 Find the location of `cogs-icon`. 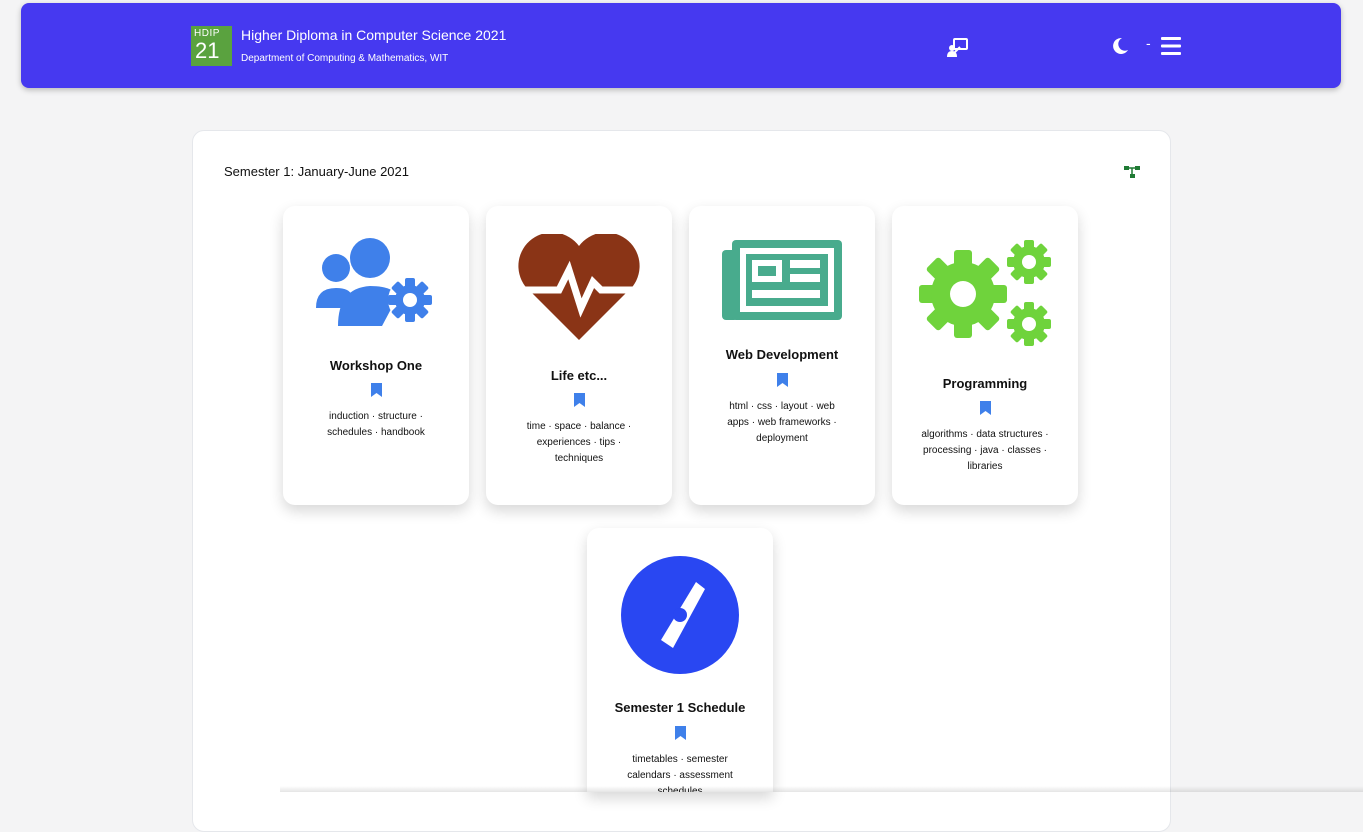

cogs-icon is located at coordinates (985, 293).